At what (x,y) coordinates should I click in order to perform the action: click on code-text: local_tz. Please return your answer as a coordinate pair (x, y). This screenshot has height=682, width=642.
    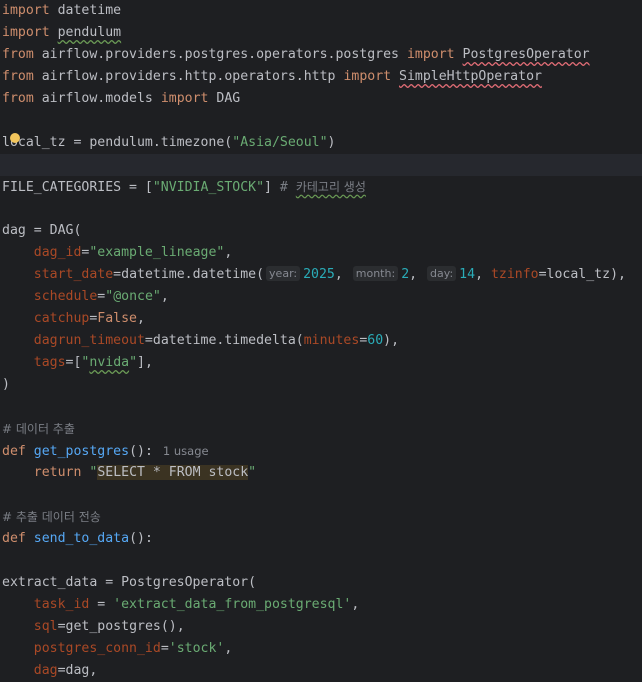
    Looking at the image, I should click on (578, 274).